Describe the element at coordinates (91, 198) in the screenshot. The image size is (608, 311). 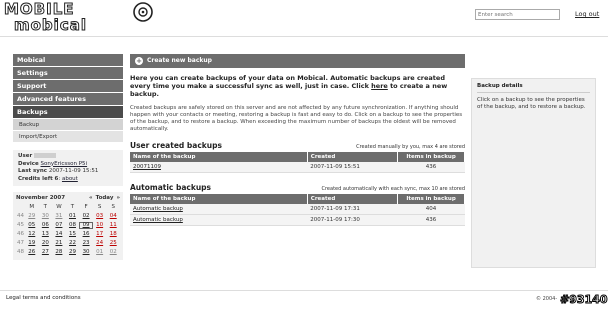
I see `calendar-prev-button: «` at that location.